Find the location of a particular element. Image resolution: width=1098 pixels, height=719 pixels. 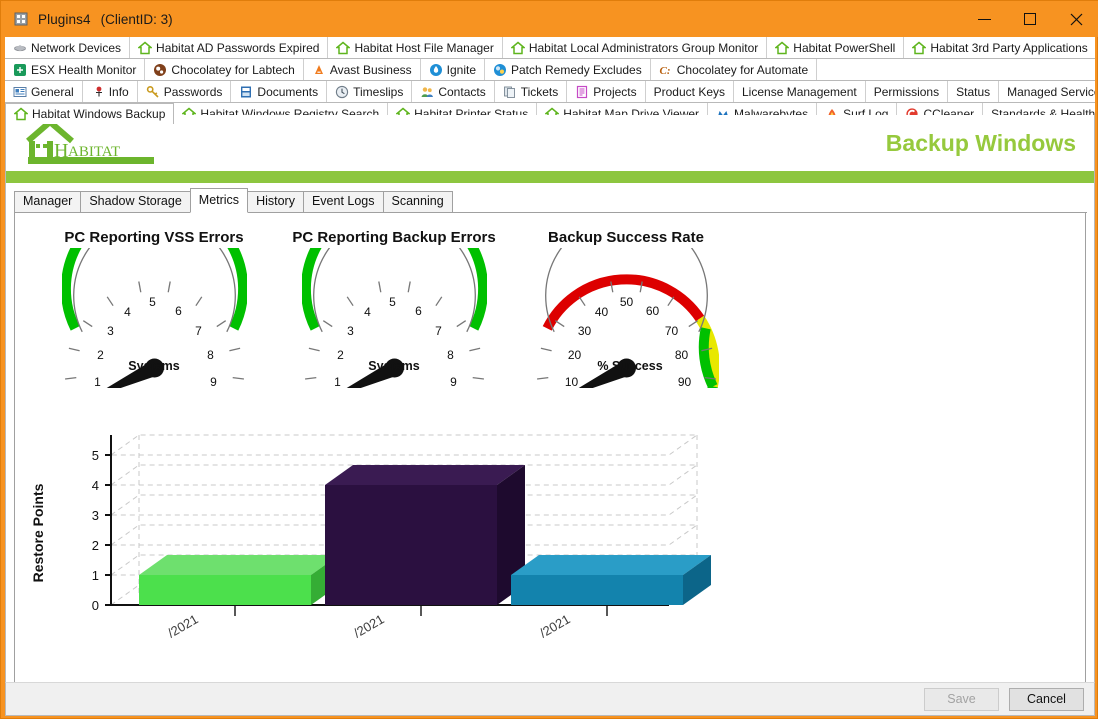

plugin-tab-label: Habitat PowerShell is located at coordinates (844, 47).